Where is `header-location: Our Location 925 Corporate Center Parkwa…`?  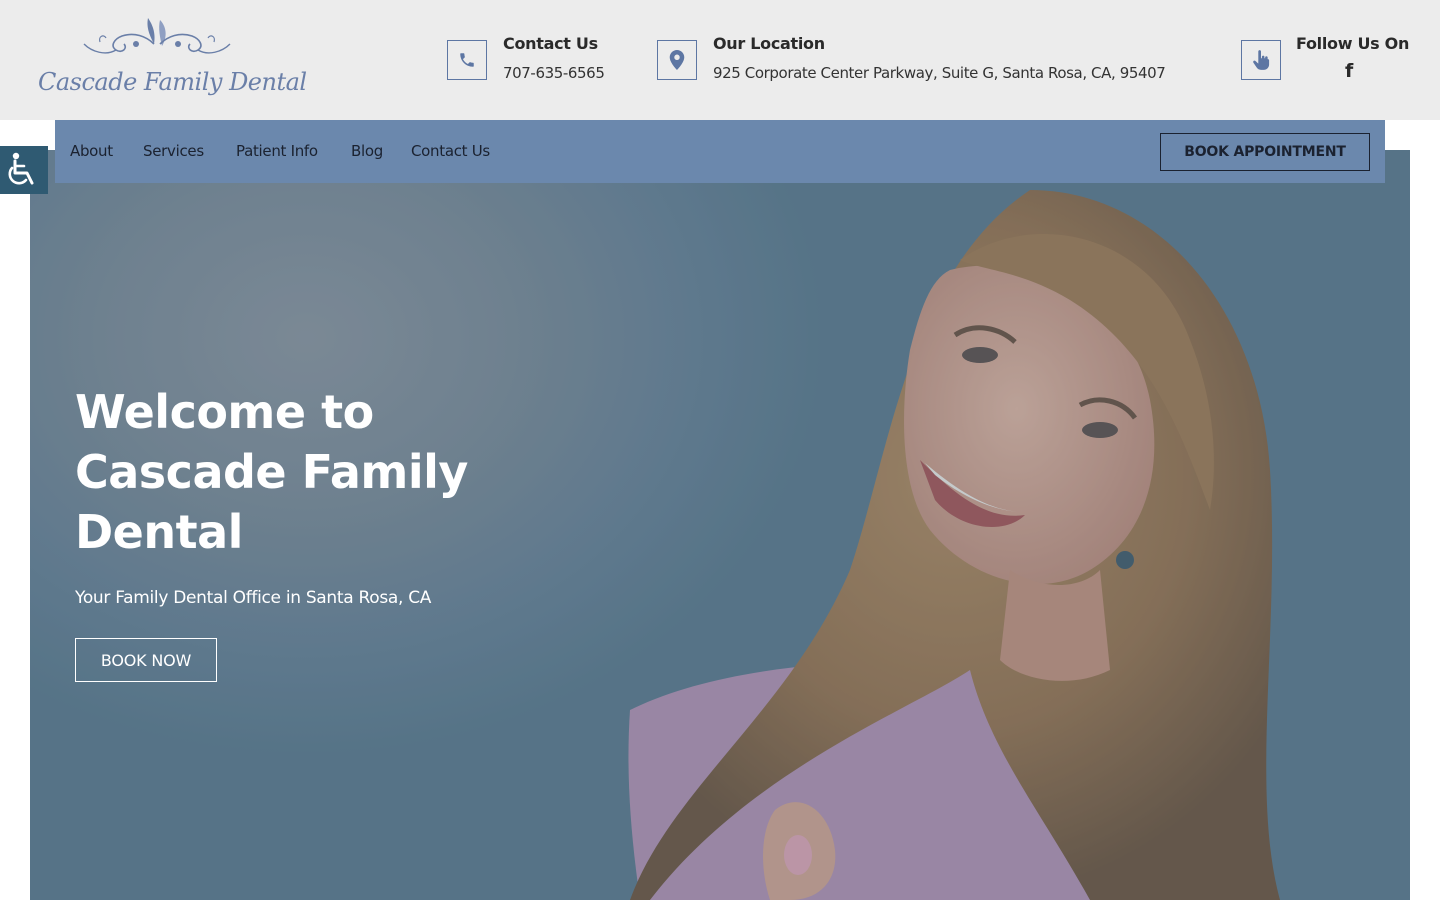
header-location: Our Location 925 Corporate Center Parkwa… is located at coordinates (937, 60).